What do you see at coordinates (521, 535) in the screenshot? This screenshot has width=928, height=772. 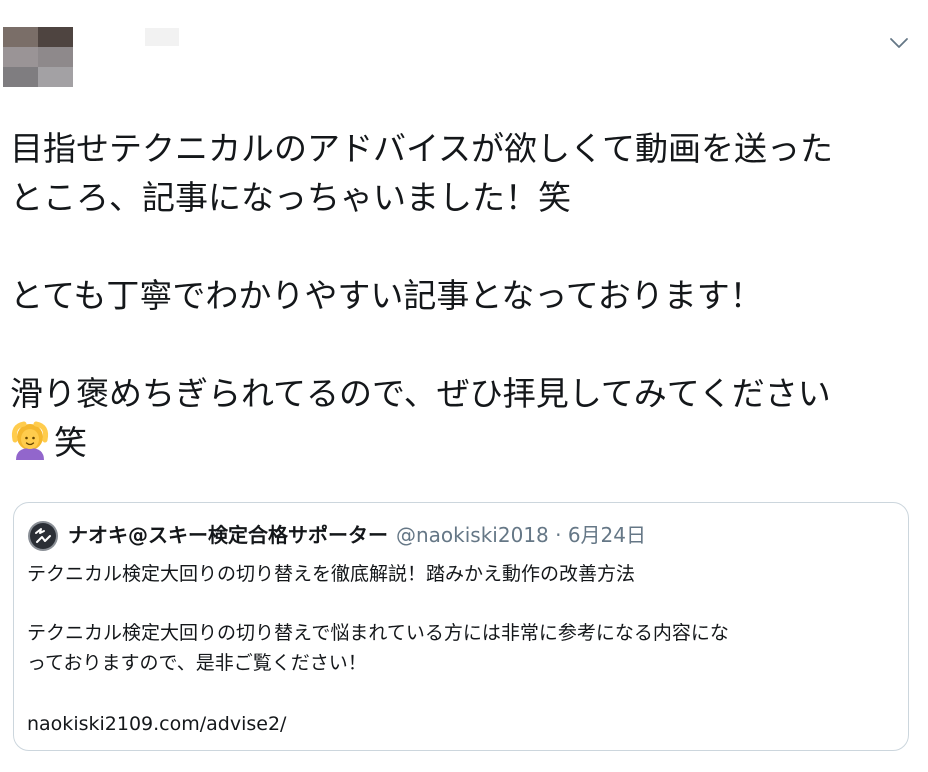 I see `quoted-author-meta: @naokiski2018 · 6月24日` at bounding box center [521, 535].